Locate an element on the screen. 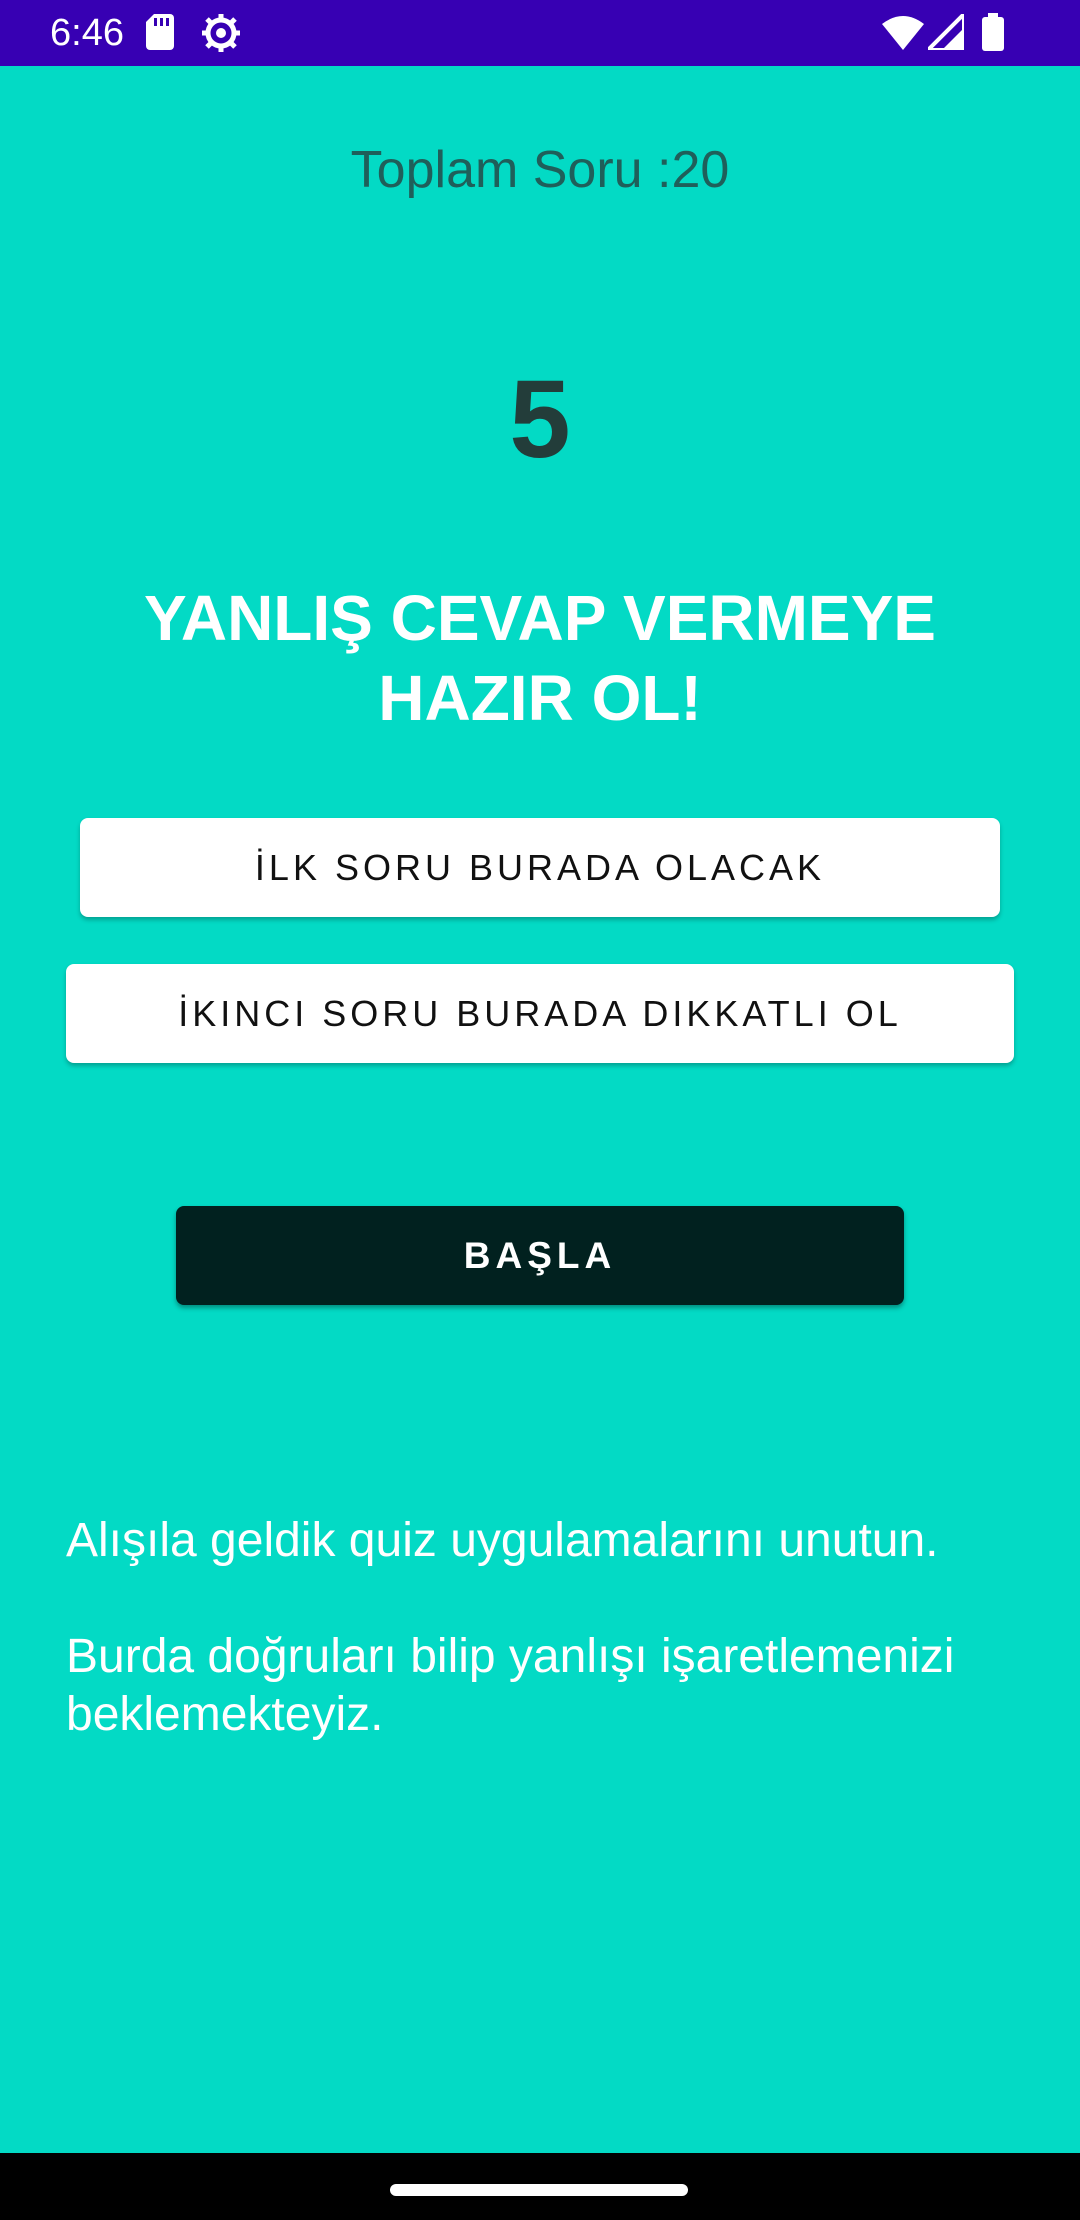 The image size is (1080, 2220). countdown-number: 5 is located at coordinates (540, 419).